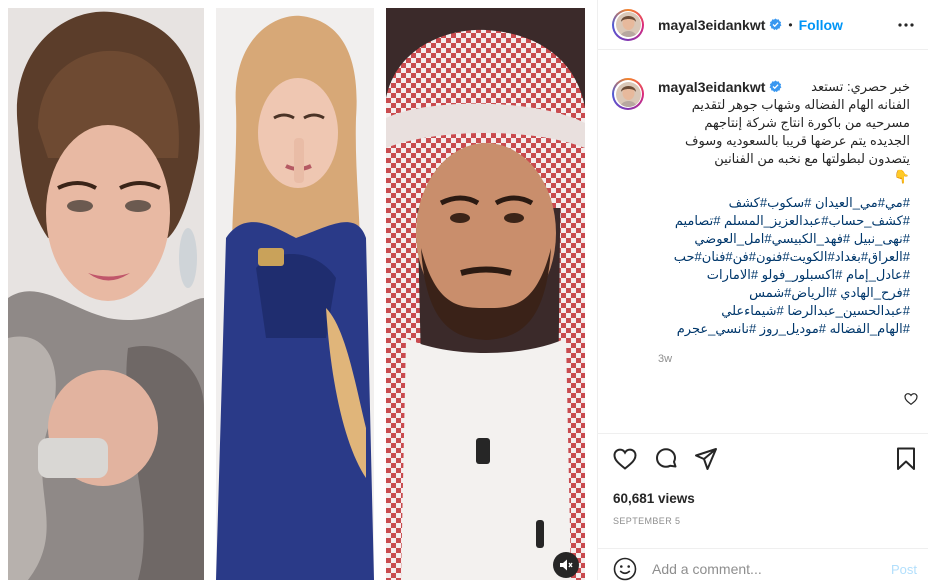  Describe the element at coordinates (784, 329) in the screenshot. I see `hashtag-line: #الهام_الفضاله #موديل_روز #نانسي_عجرم` at that location.